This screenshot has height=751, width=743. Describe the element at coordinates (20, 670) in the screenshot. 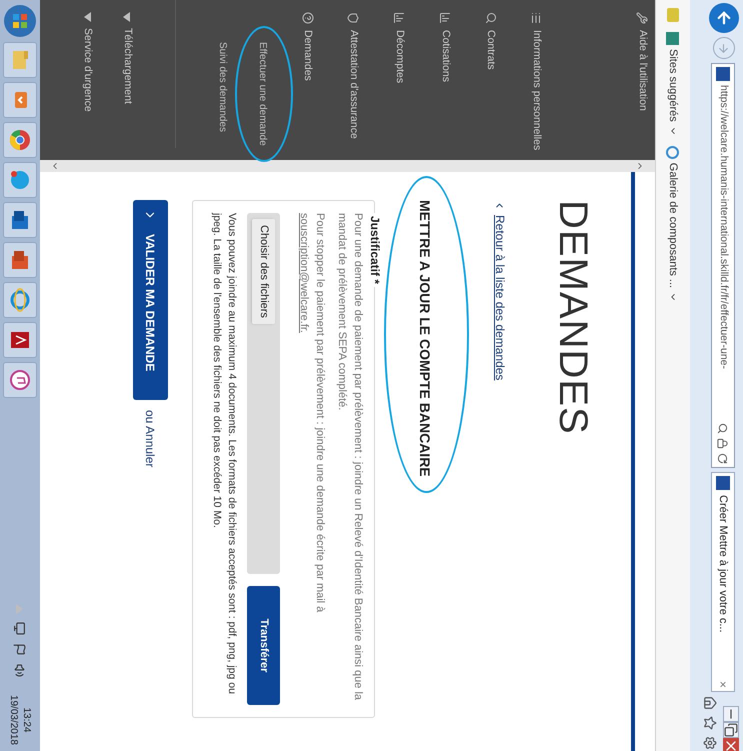

I see `speaker-icon` at that location.